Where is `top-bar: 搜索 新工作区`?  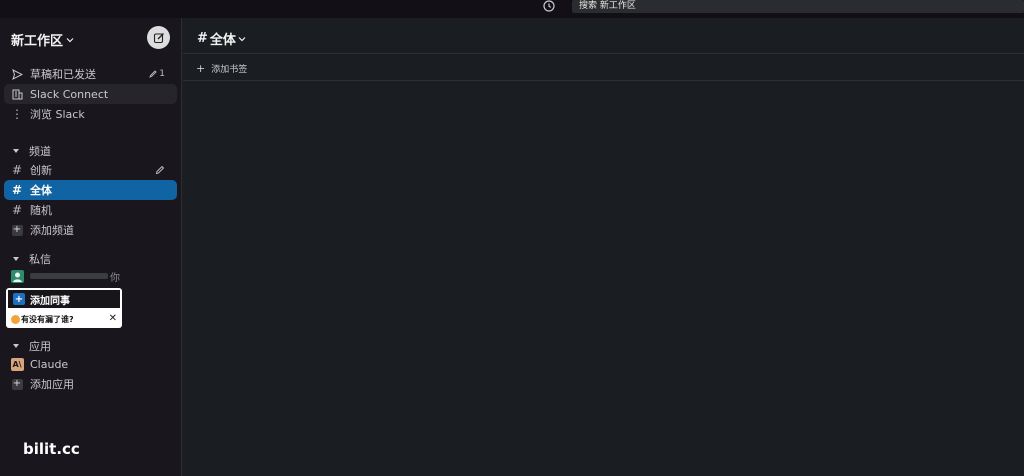
top-bar: 搜索 新工作区 is located at coordinates (512, 9).